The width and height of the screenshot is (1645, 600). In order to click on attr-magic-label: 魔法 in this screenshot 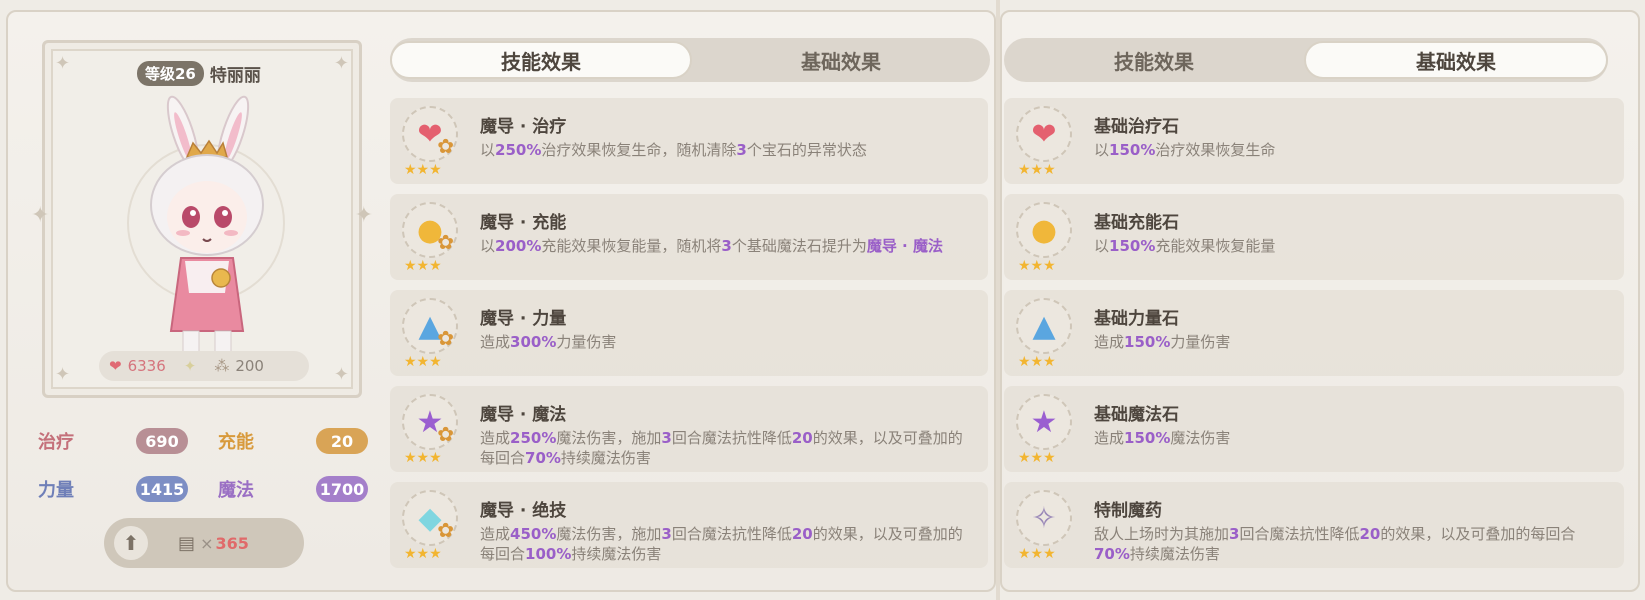, I will do `click(236, 490)`.